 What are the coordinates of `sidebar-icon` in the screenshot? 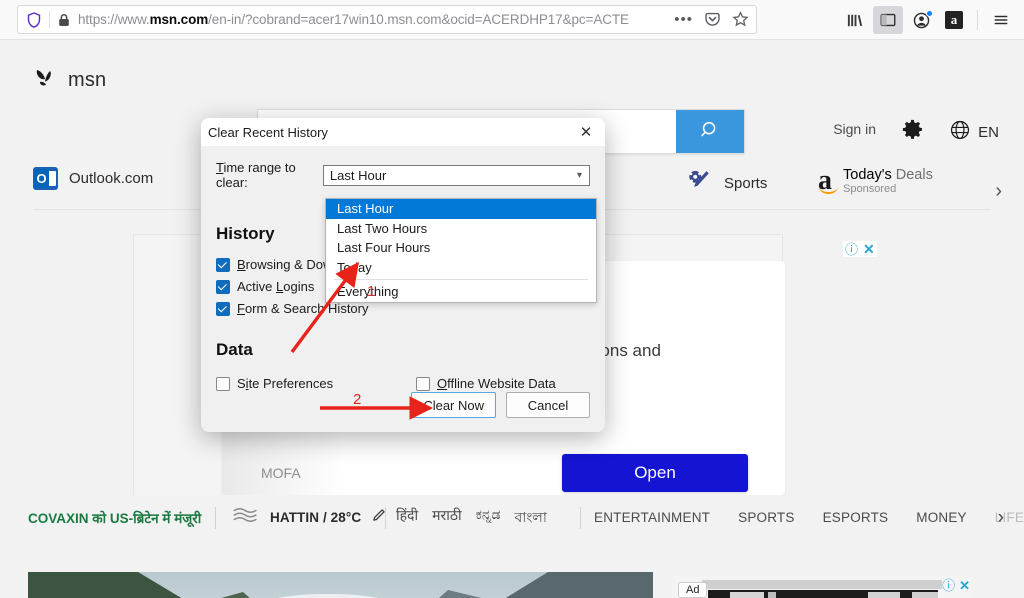 It's located at (888, 20).